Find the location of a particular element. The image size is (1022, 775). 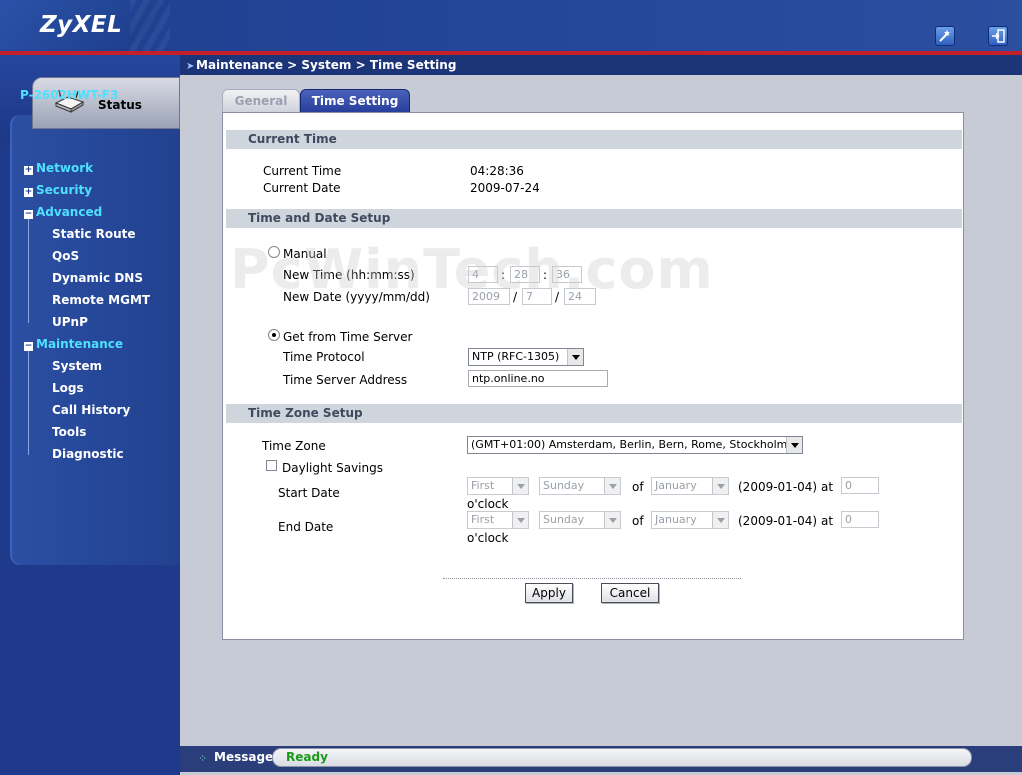

sidebar-item-dynamic-dns: Dynamic DNS is located at coordinates (97, 278).